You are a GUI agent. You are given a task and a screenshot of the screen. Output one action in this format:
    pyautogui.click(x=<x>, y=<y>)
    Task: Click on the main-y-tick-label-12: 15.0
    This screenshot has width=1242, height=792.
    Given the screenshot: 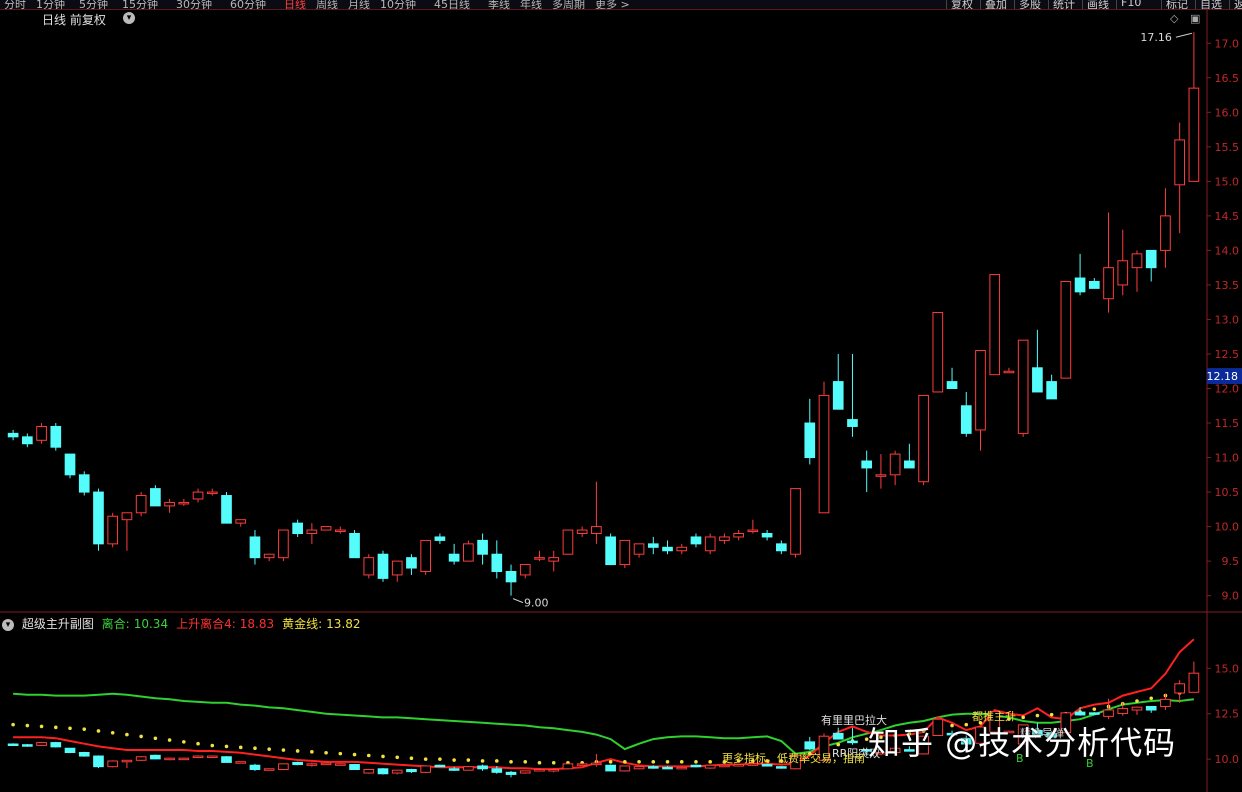 What is the action you would take?
    pyautogui.click(x=1227, y=181)
    